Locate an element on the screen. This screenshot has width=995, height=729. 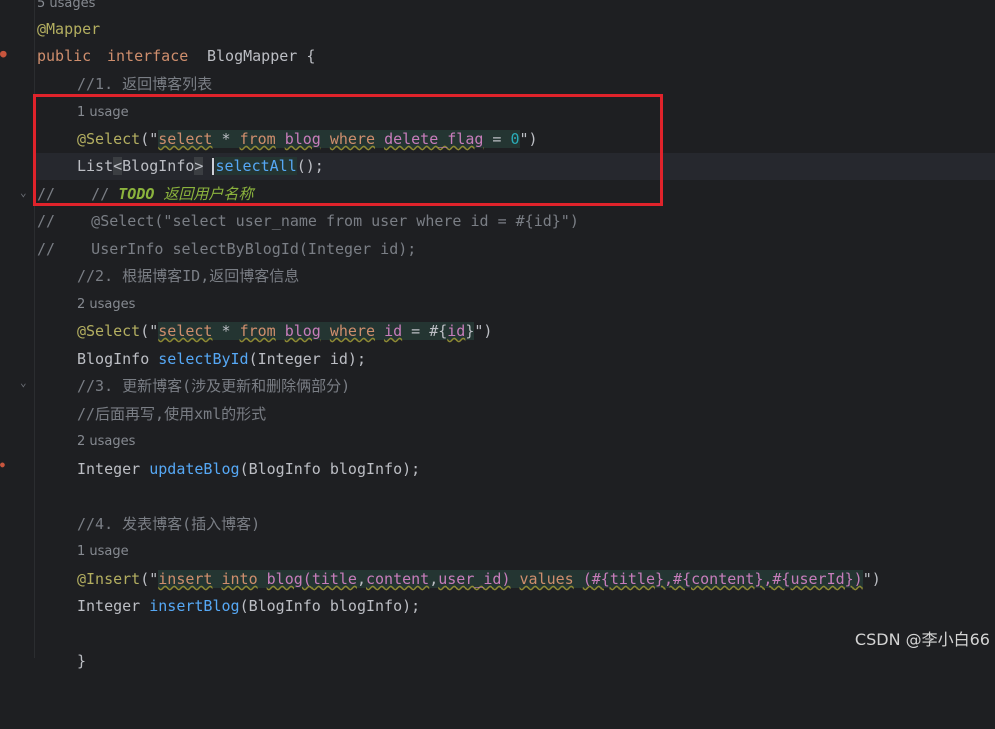
comment: //后面再写,使用xml的形式 is located at coordinates (172, 414).